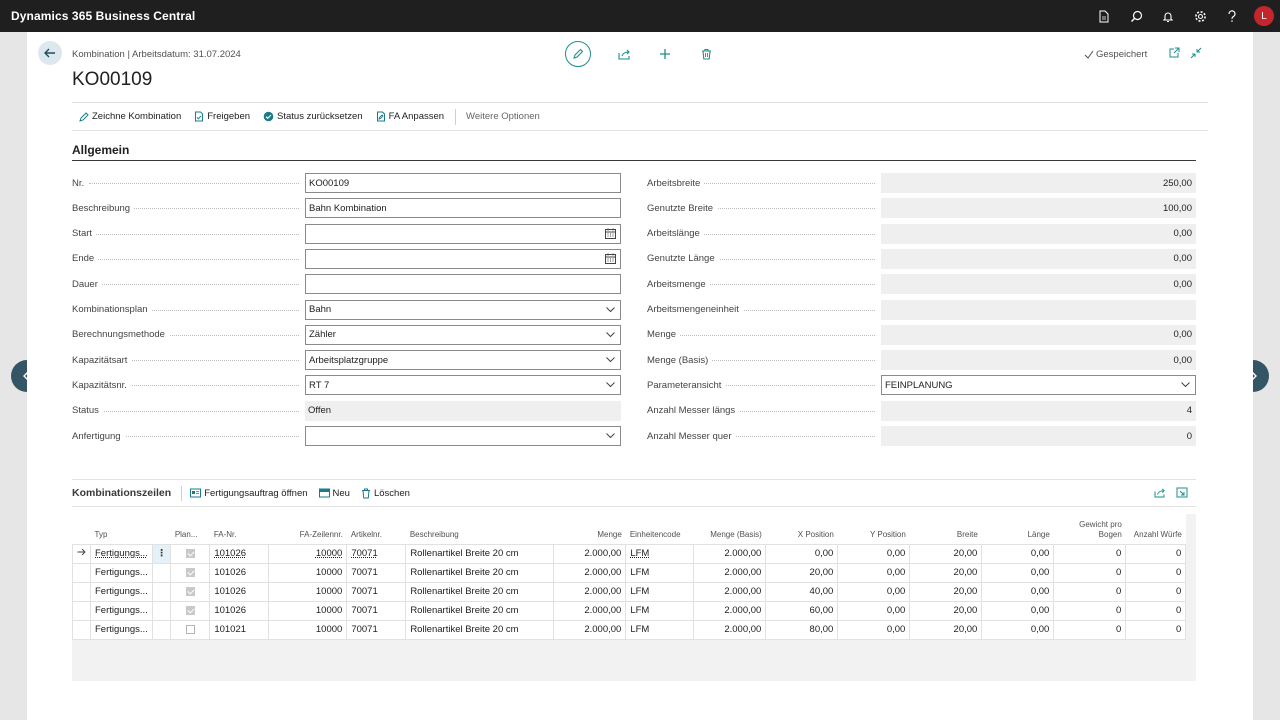 This screenshot has height=720, width=1280. Describe the element at coordinates (665, 54) in the screenshot. I see `new-button` at that location.